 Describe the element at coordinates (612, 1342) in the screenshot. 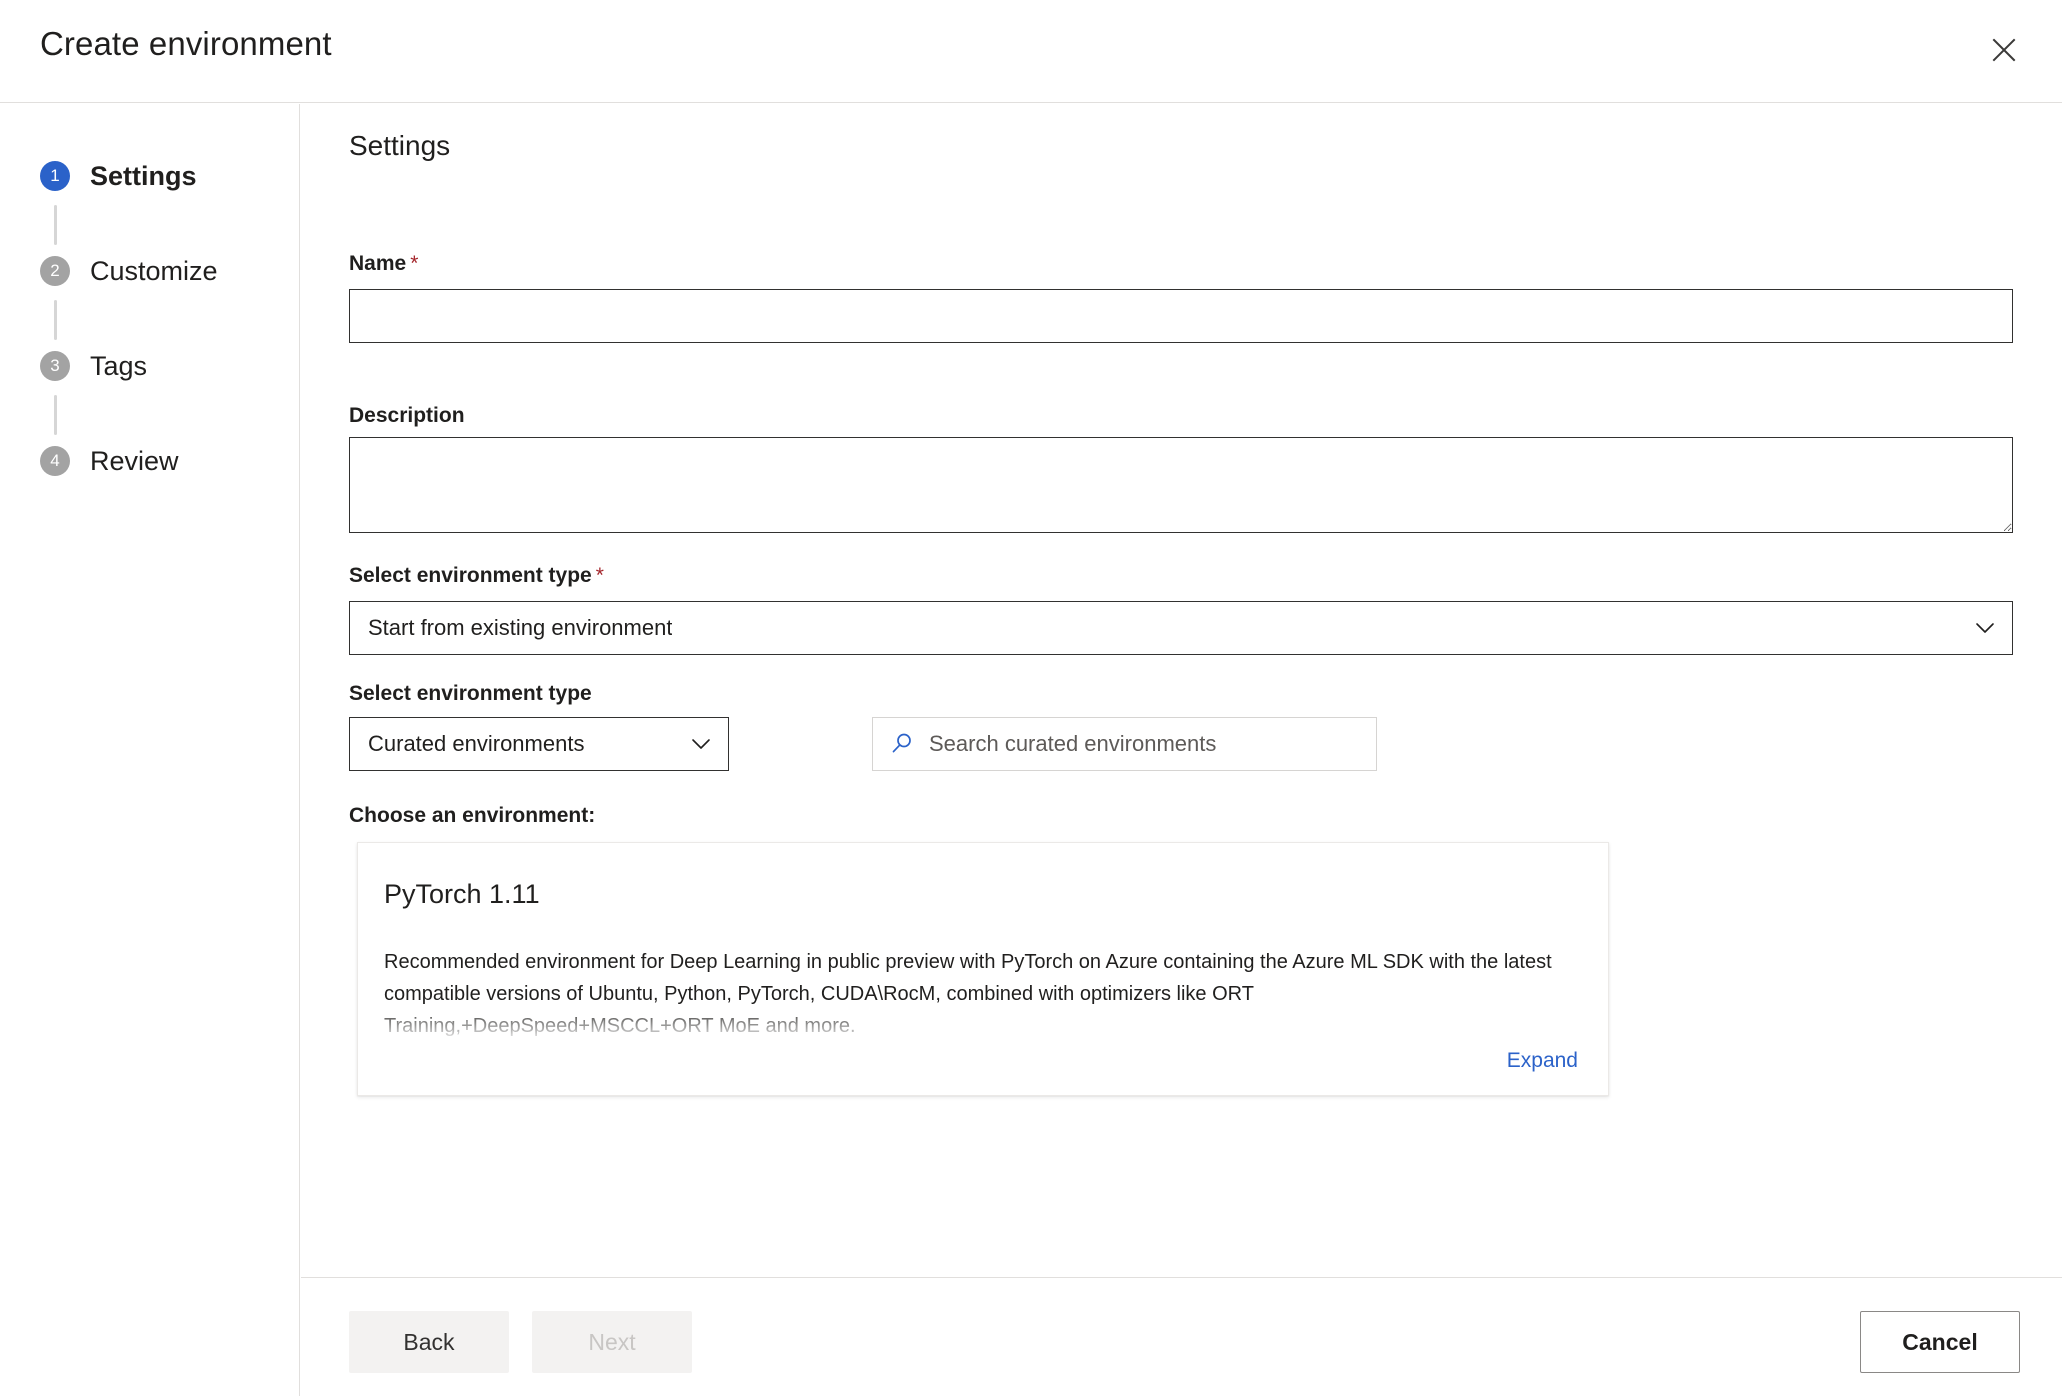

I see `next-button: Next` at that location.